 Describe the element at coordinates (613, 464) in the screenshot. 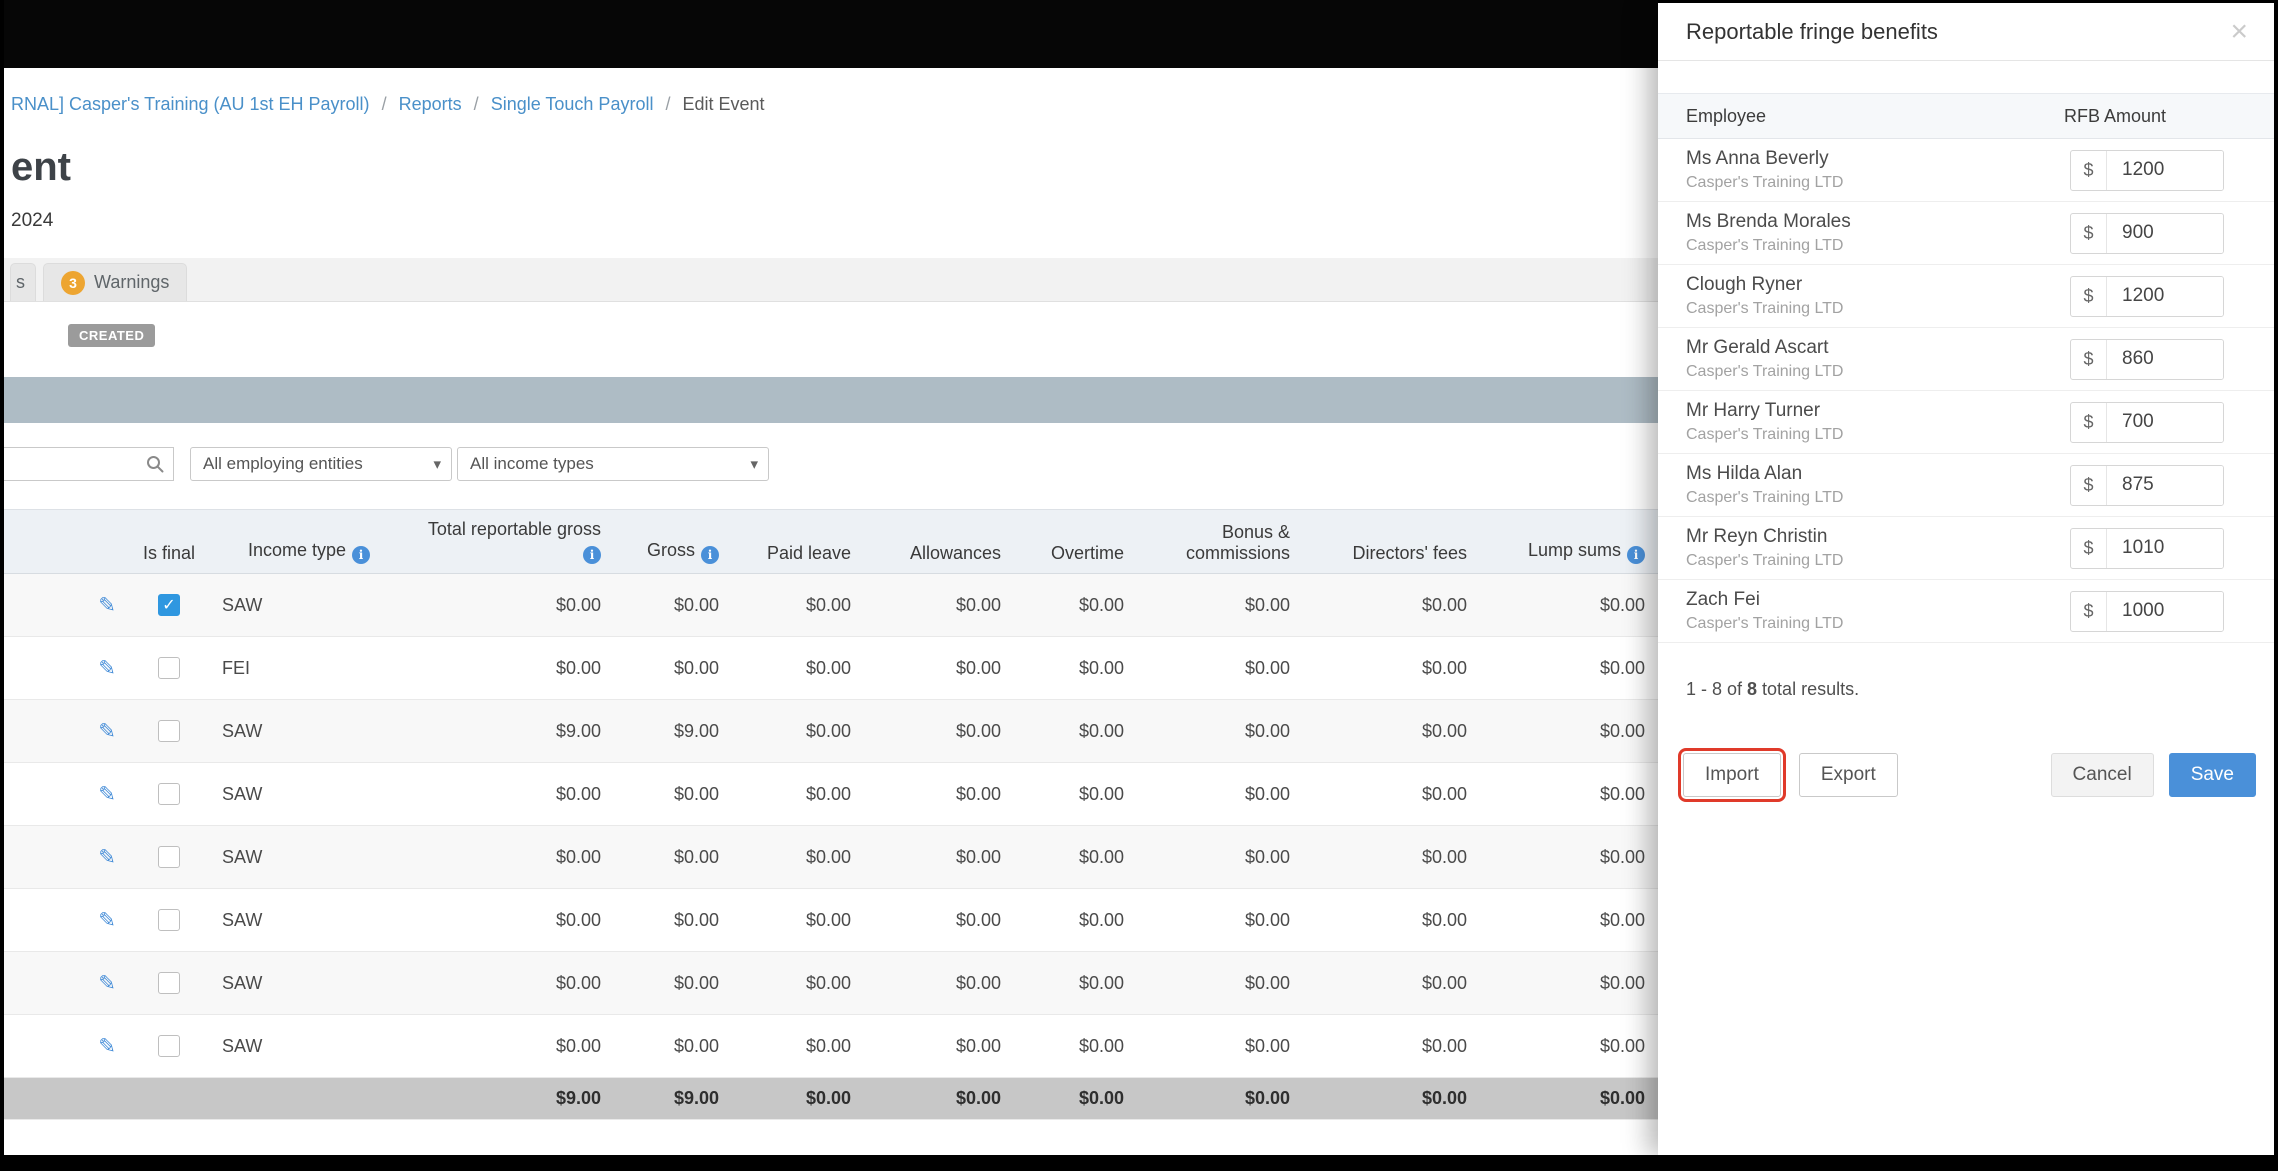

I see `income-types-dropdown: All income types` at that location.